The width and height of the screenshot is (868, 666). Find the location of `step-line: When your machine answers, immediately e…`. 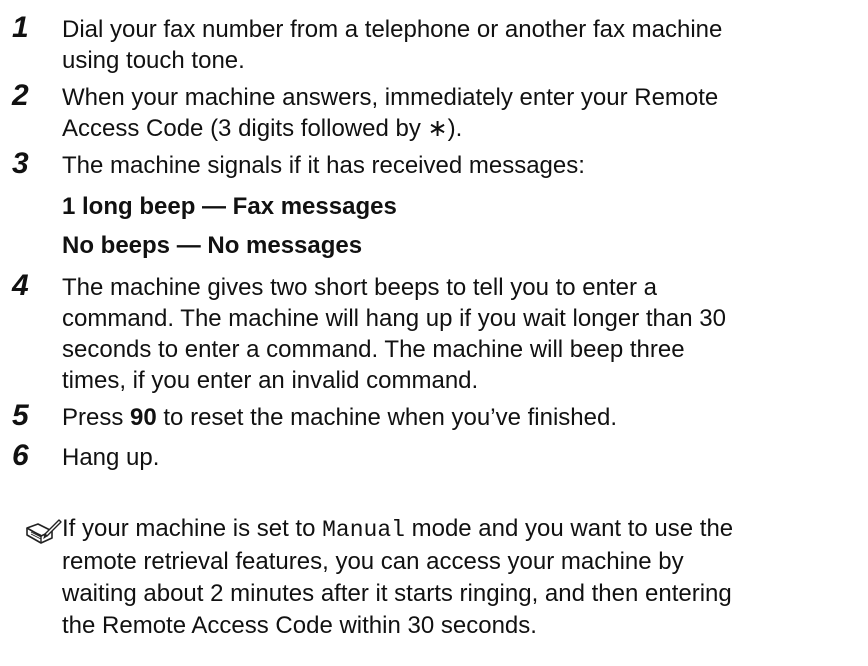

step-line: When your machine answers, immediately e… is located at coordinates (390, 97).